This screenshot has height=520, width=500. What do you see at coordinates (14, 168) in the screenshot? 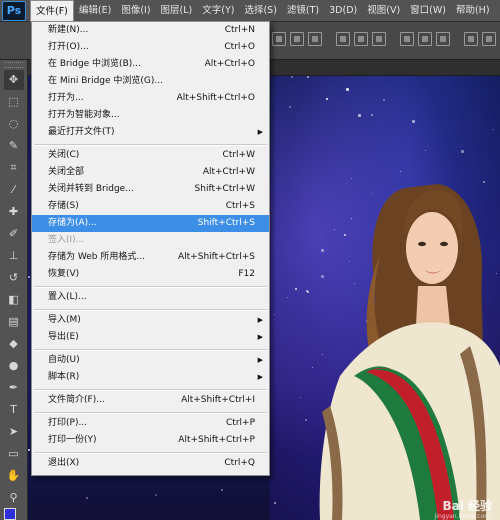
I see `crop-icon: ⌗` at bounding box center [14, 168].